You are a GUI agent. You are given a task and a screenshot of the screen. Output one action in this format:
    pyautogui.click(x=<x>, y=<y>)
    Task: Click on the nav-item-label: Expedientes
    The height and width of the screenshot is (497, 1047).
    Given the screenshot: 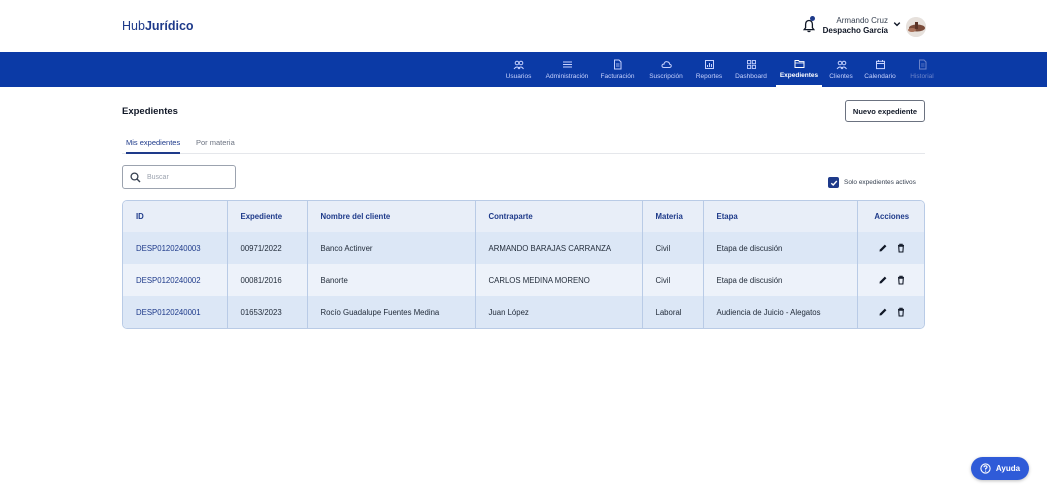 What is the action you would take?
    pyautogui.click(x=799, y=75)
    